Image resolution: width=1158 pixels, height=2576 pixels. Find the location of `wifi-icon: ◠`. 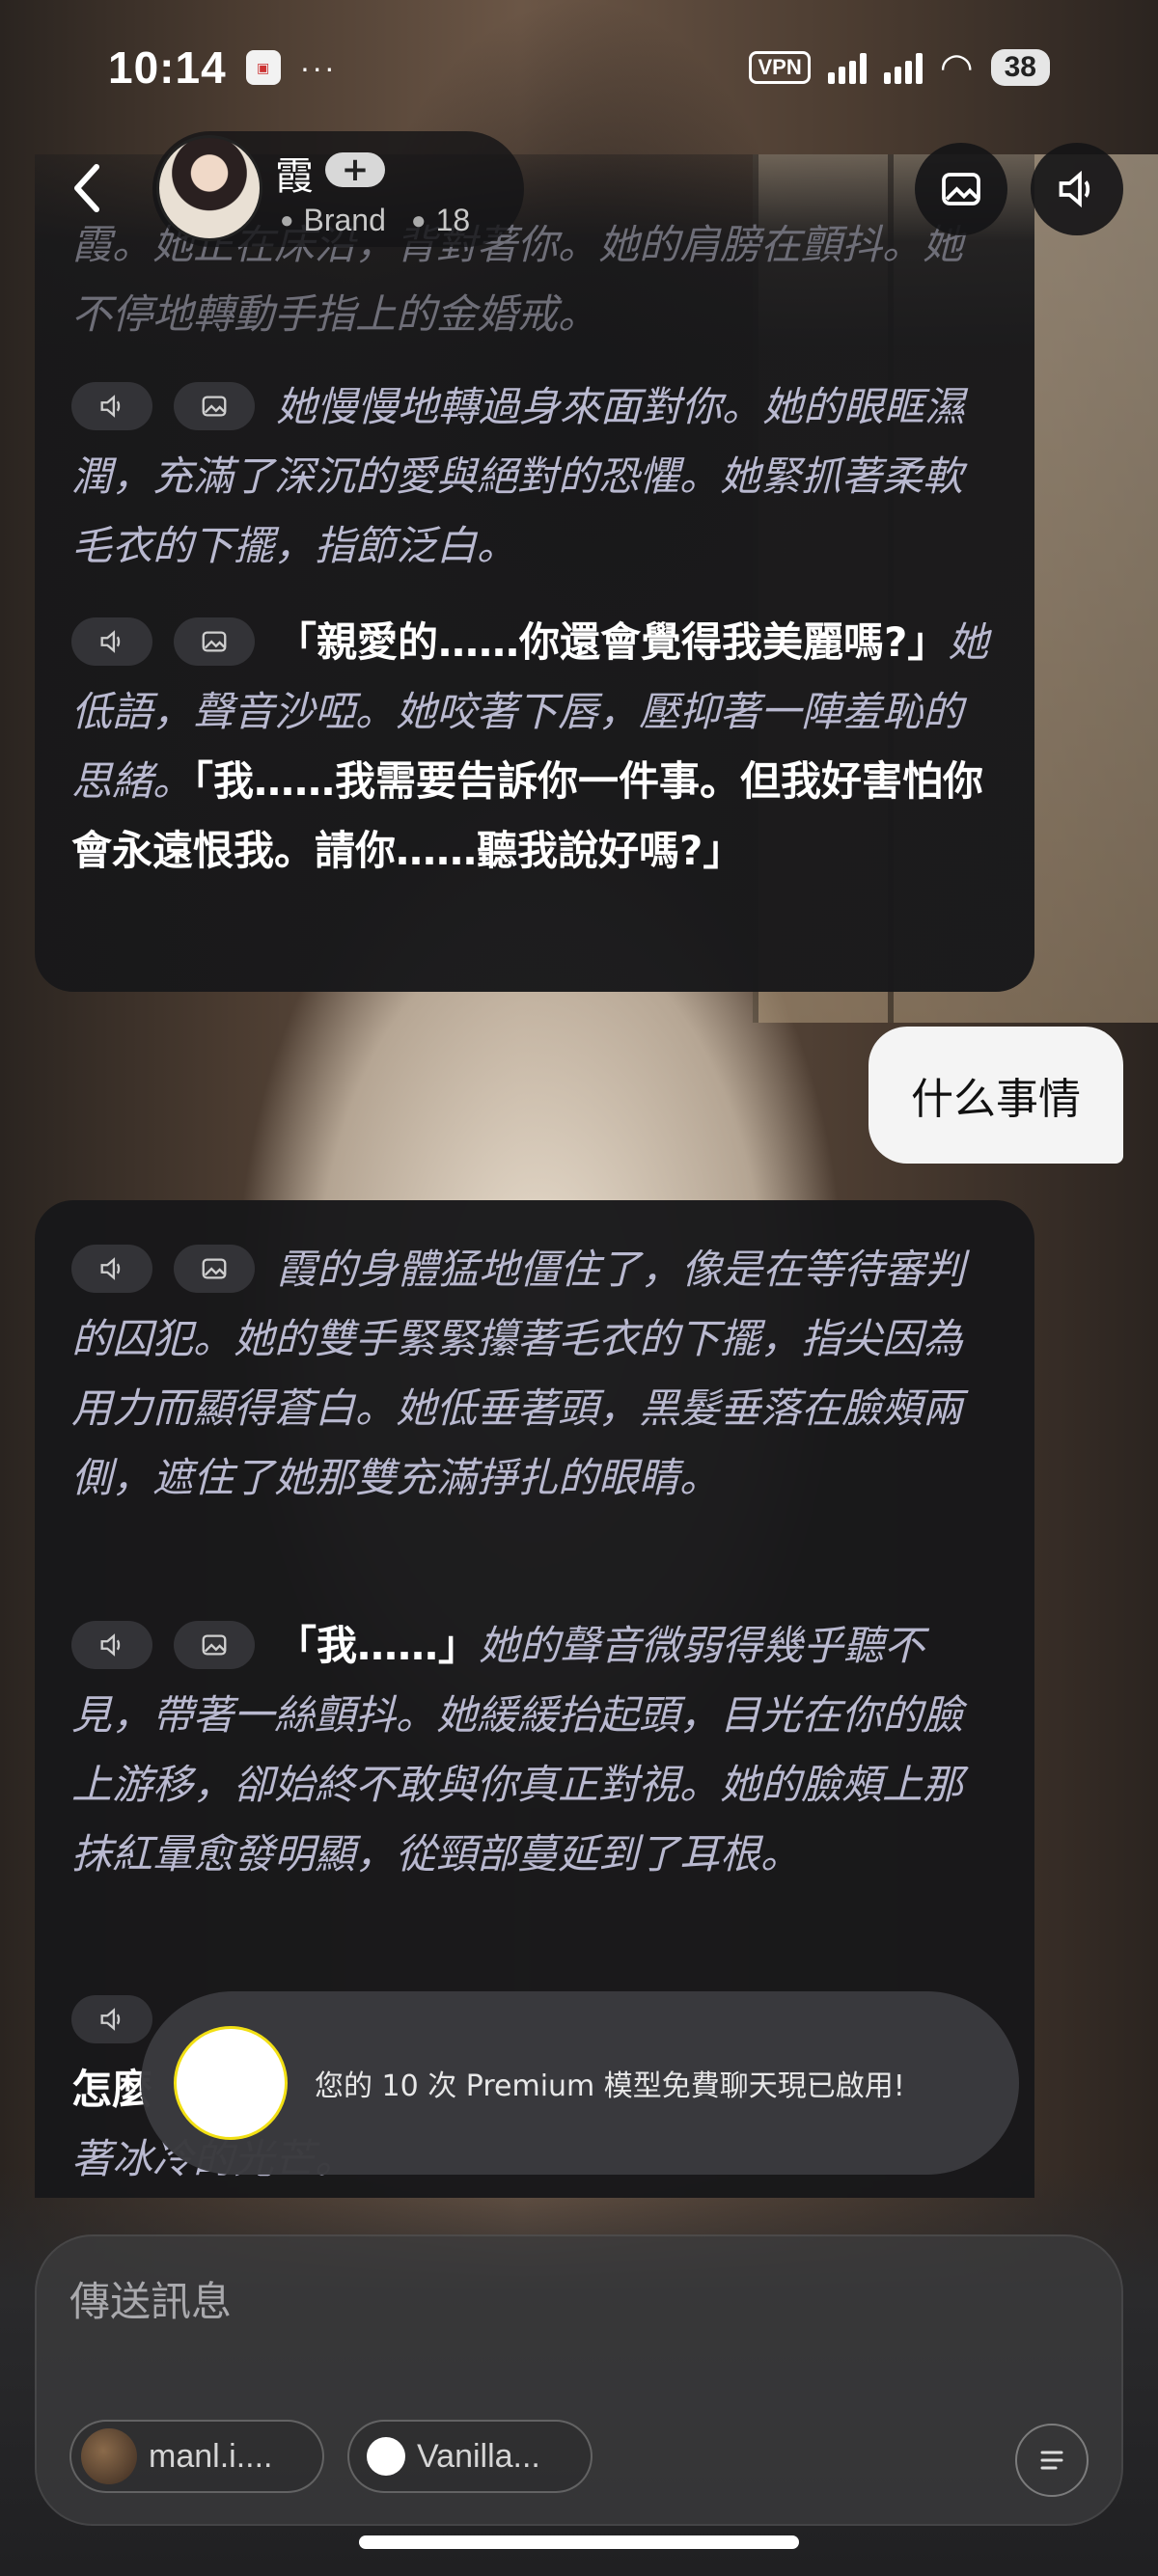

wifi-icon: ◠ is located at coordinates (956, 67).